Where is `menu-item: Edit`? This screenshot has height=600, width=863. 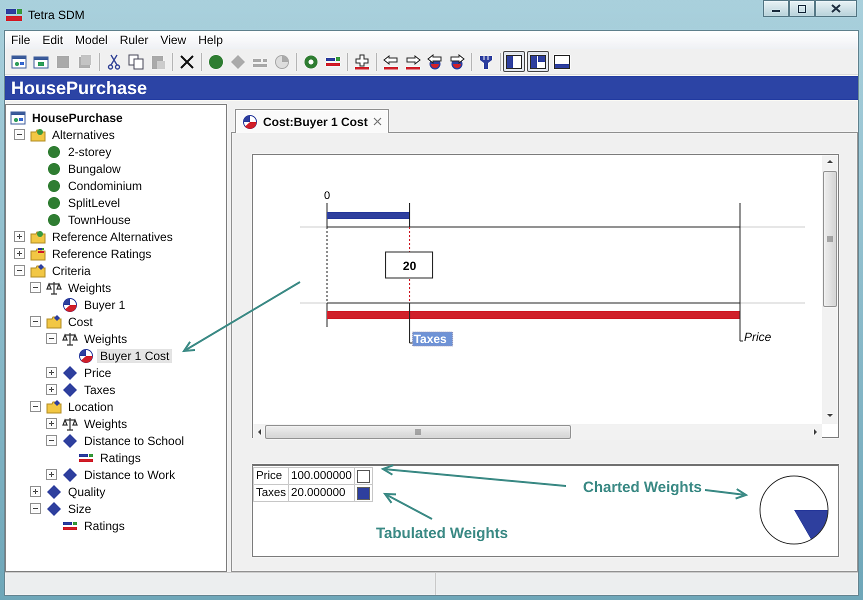
menu-item: Edit is located at coordinates (53, 40).